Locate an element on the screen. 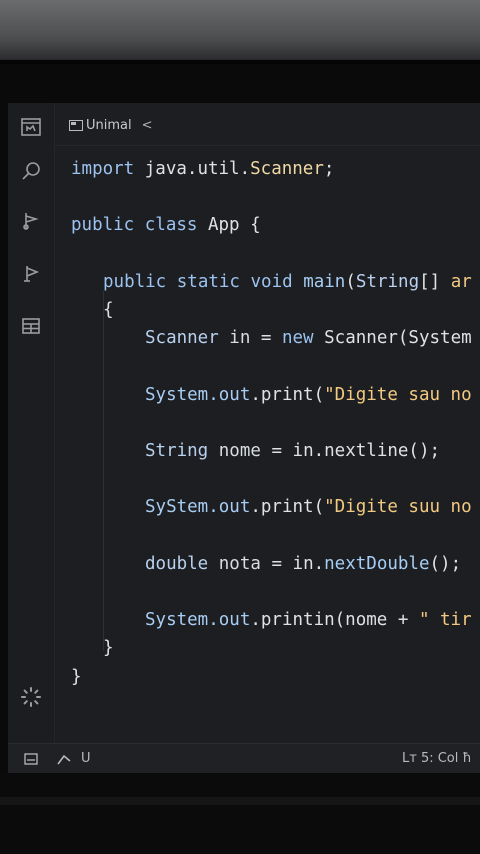 This screenshot has width=480, height=854. code-line: public static void main(String[] ar is located at coordinates (287, 282).